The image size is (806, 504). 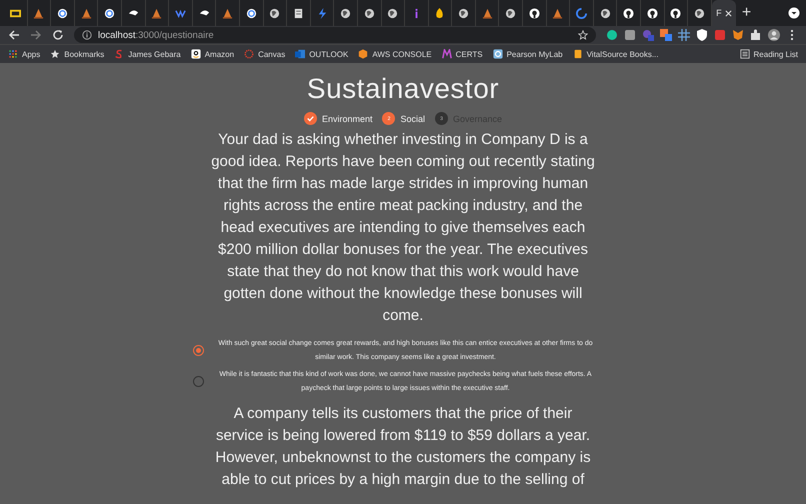 I want to click on info-icon, so click(x=87, y=35).